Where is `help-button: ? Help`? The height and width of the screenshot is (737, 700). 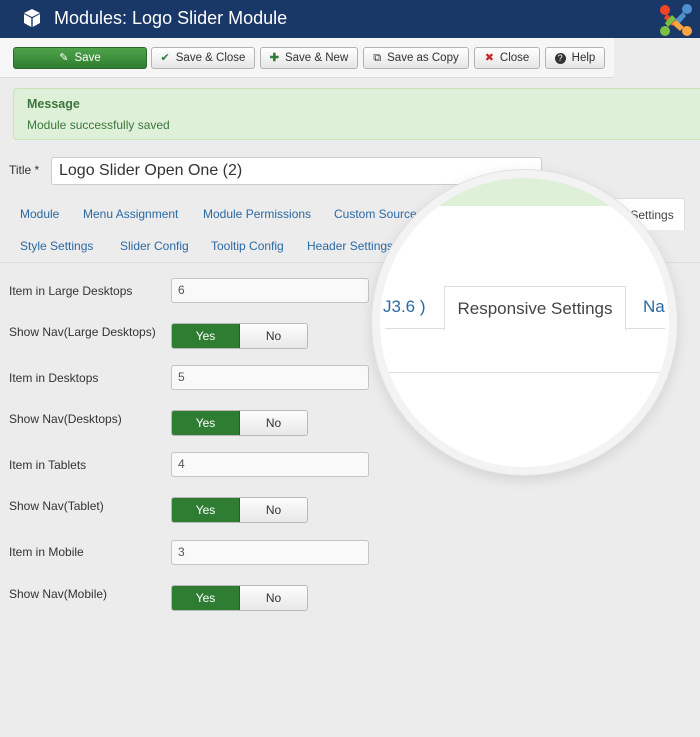 help-button: ? Help is located at coordinates (575, 58).